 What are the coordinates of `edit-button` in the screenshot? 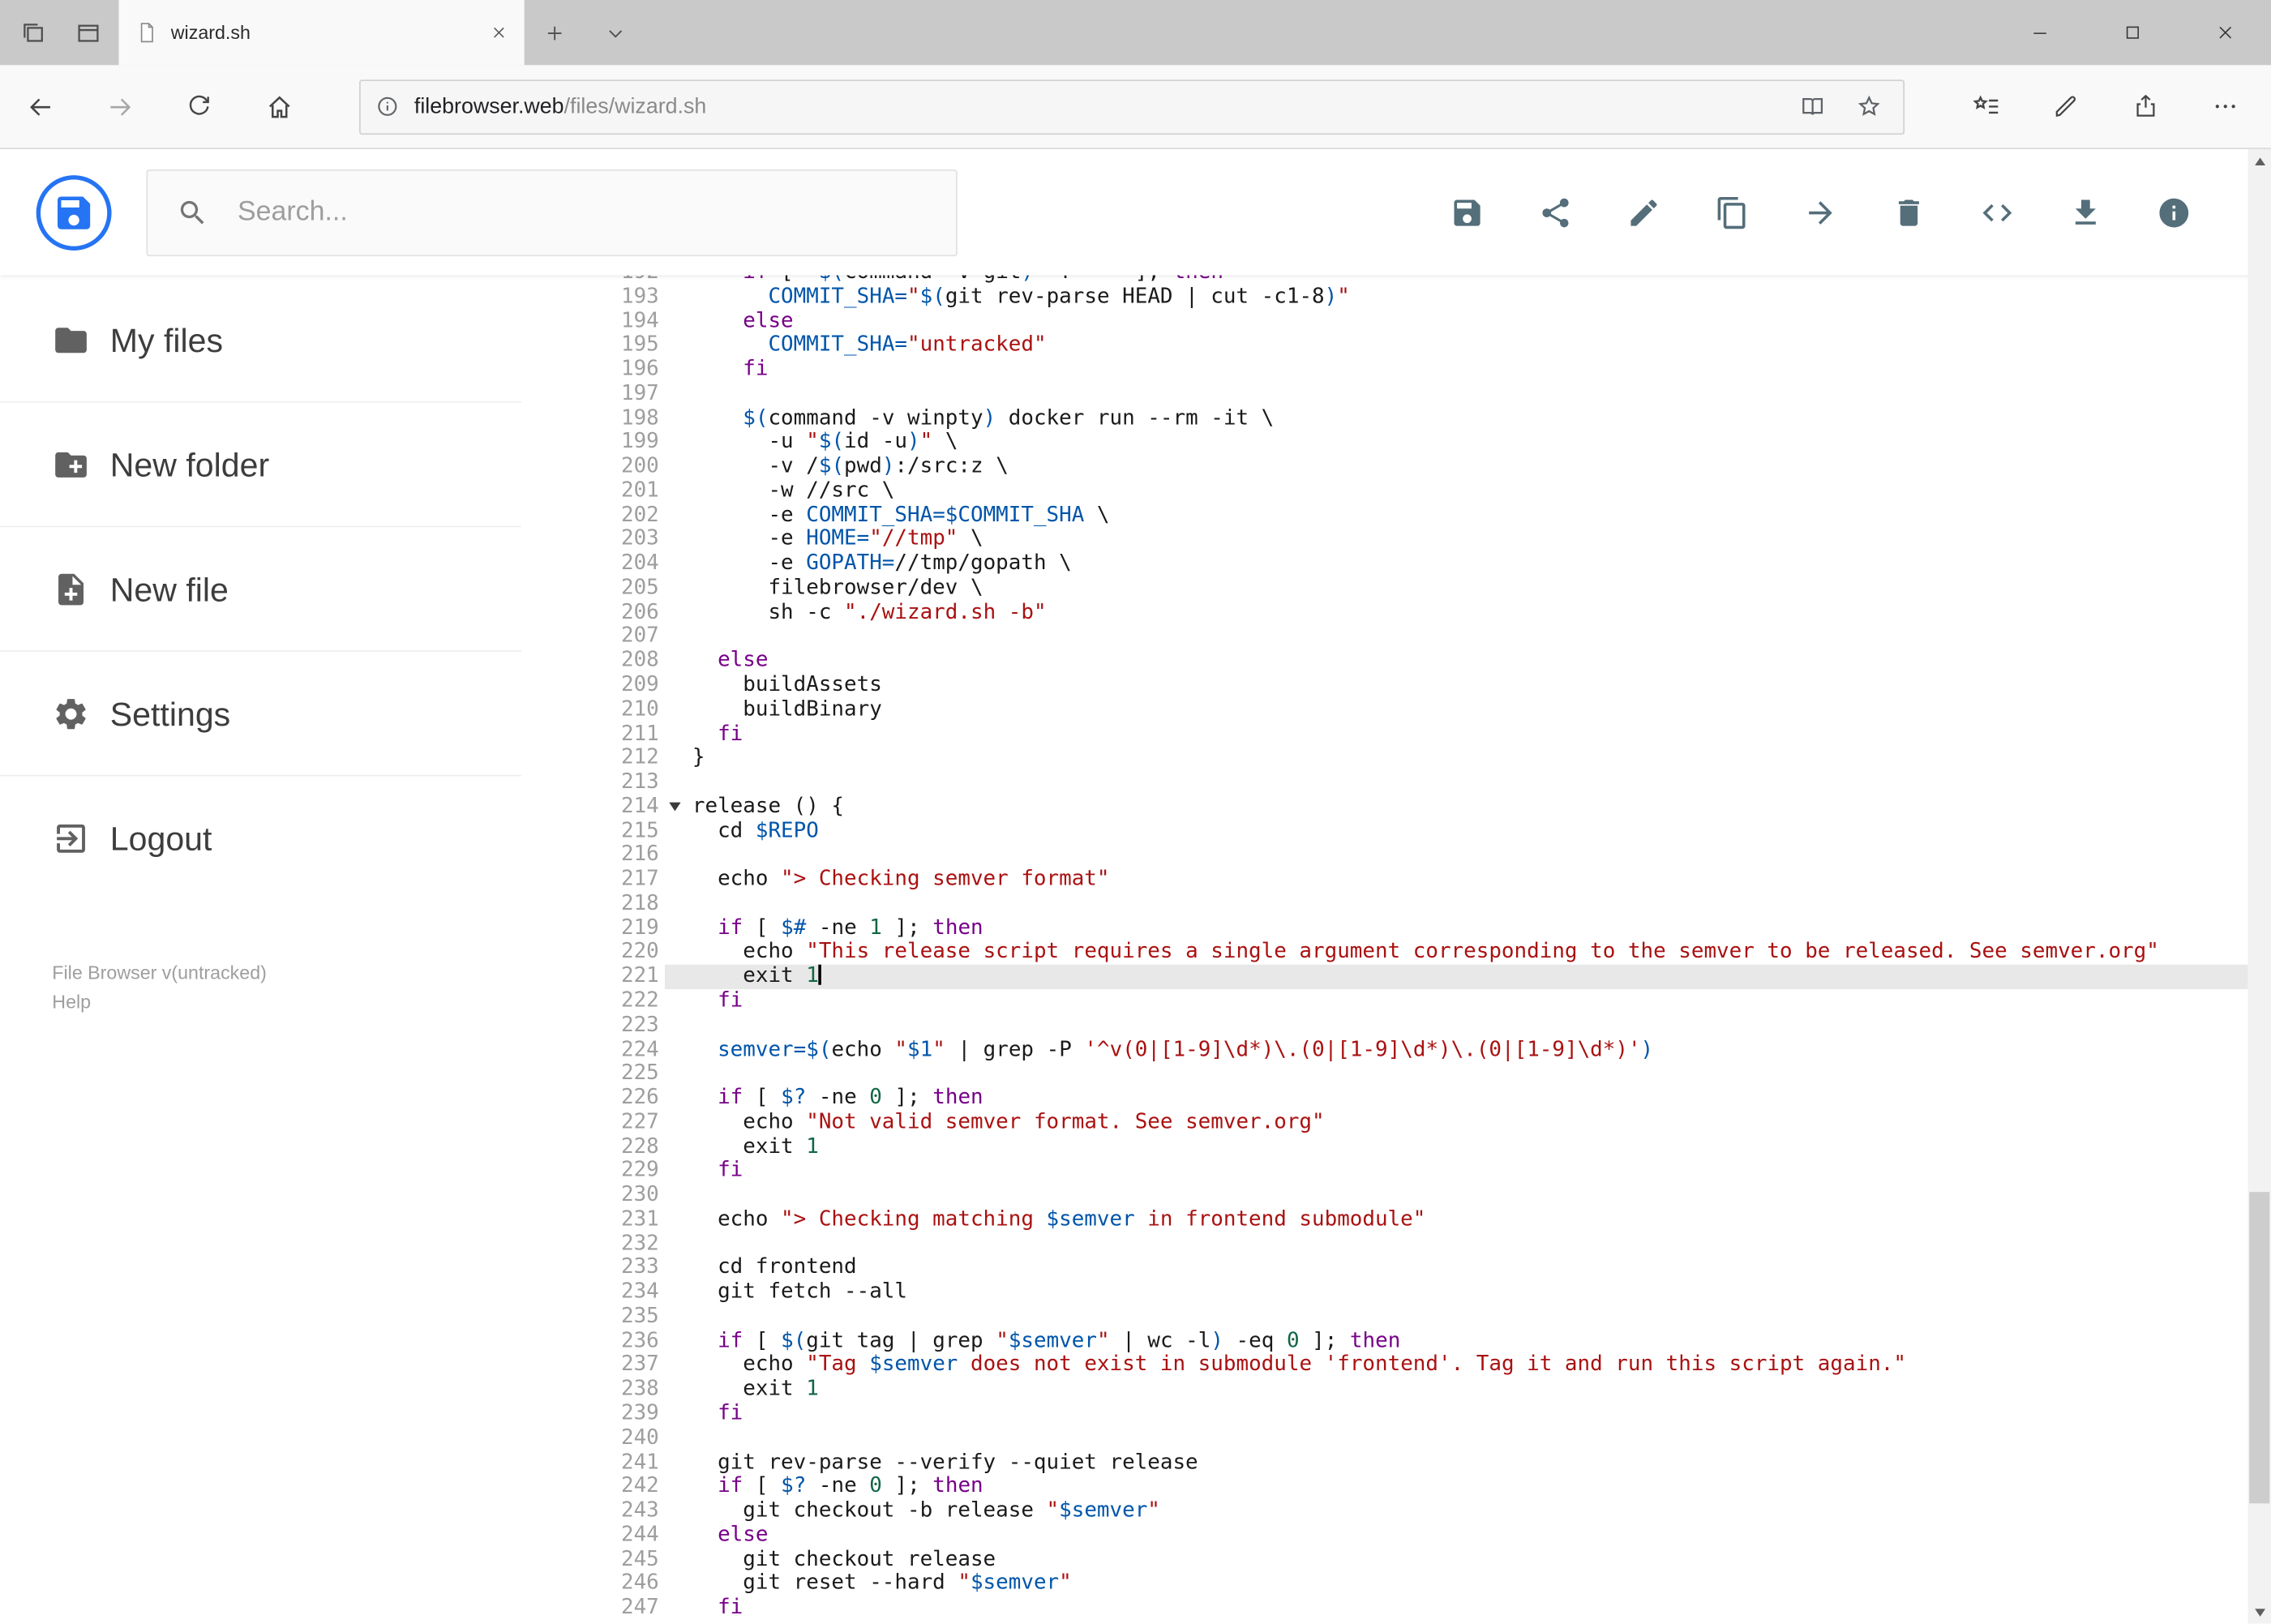 It's located at (1644, 212).